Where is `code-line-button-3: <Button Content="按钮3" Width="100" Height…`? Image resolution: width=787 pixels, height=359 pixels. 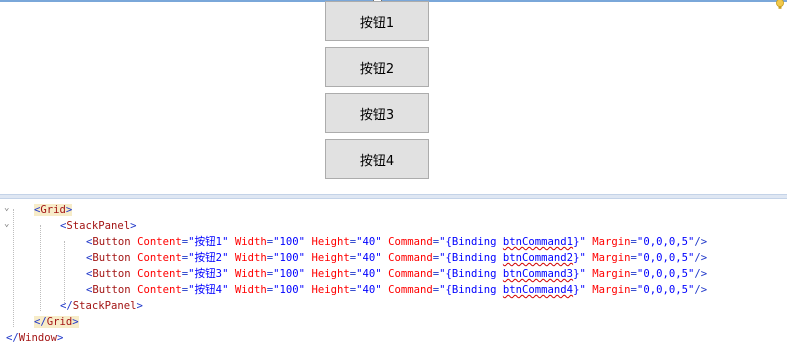
code-line-button-3: <Button Content="按钮3" Width="100" Height… is located at coordinates (396, 274).